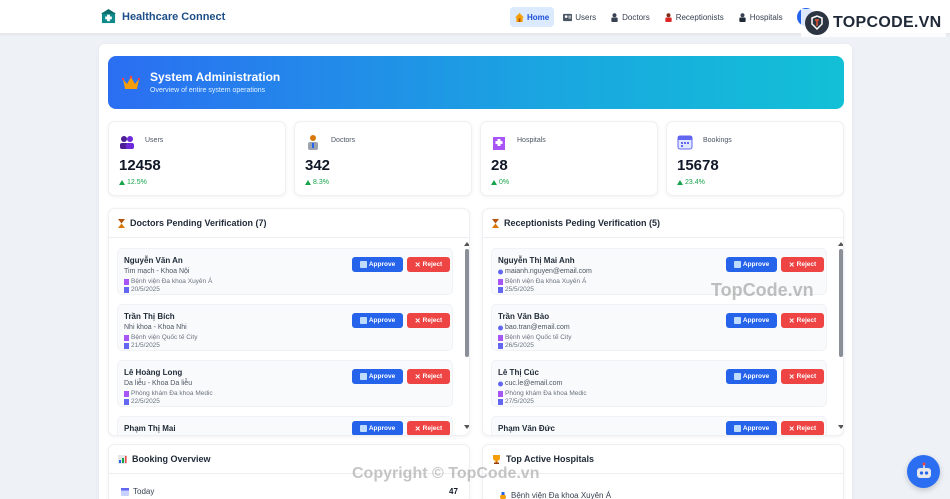 This screenshot has height=499, width=950. What do you see at coordinates (887, 22) in the screenshot?
I see `watermark-logo-text: TOPCODE.VN` at bounding box center [887, 22].